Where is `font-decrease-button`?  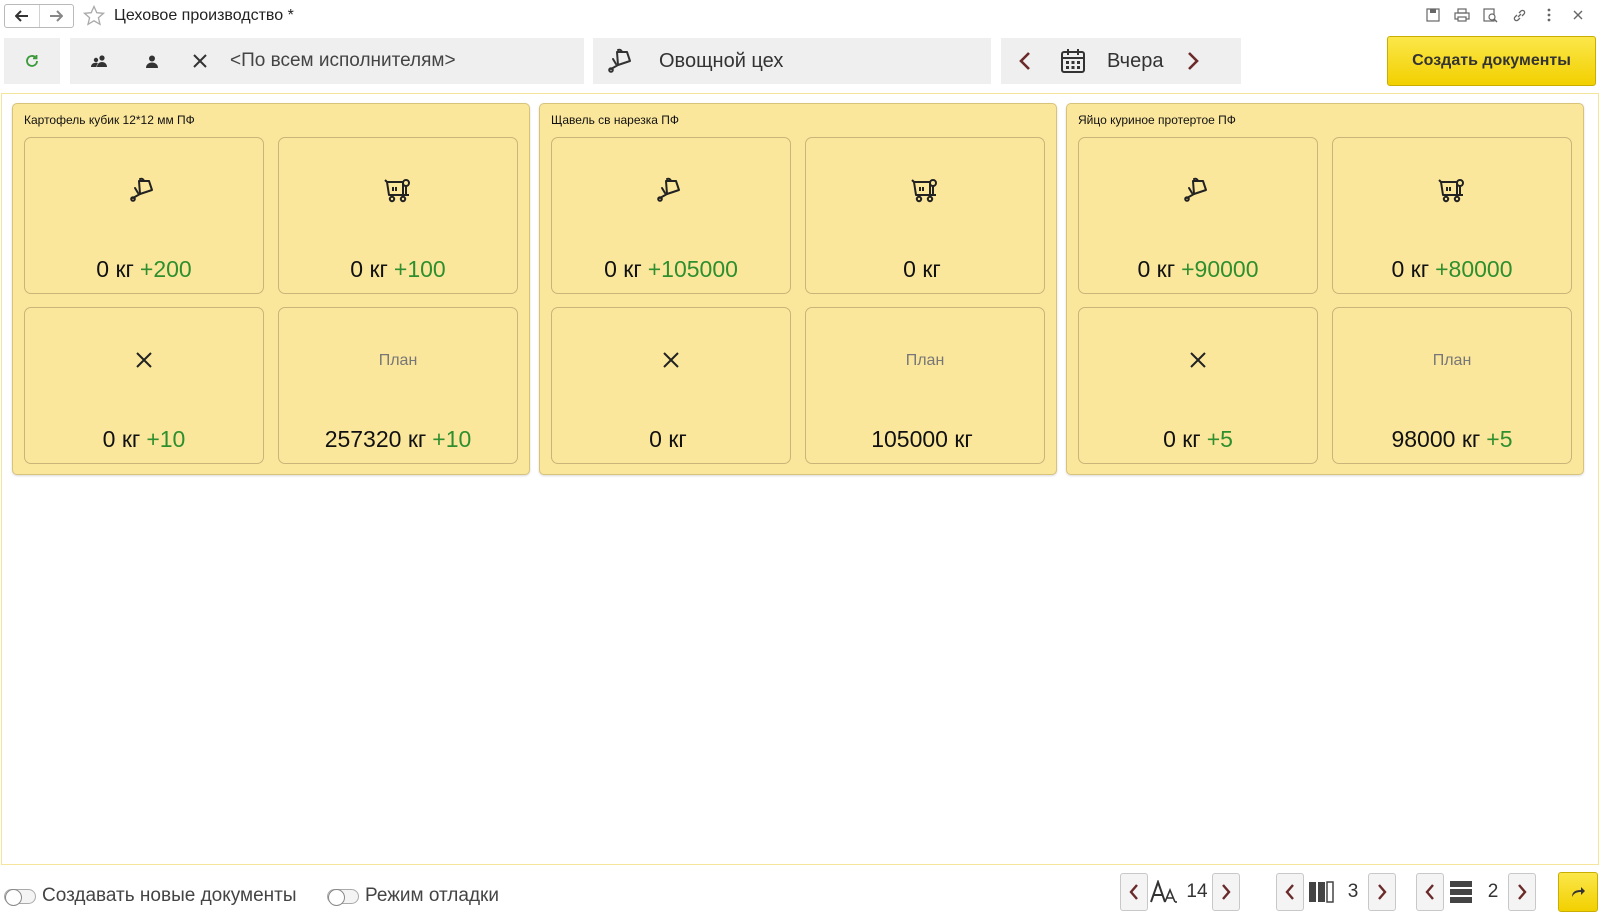 font-decrease-button is located at coordinates (1134, 892).